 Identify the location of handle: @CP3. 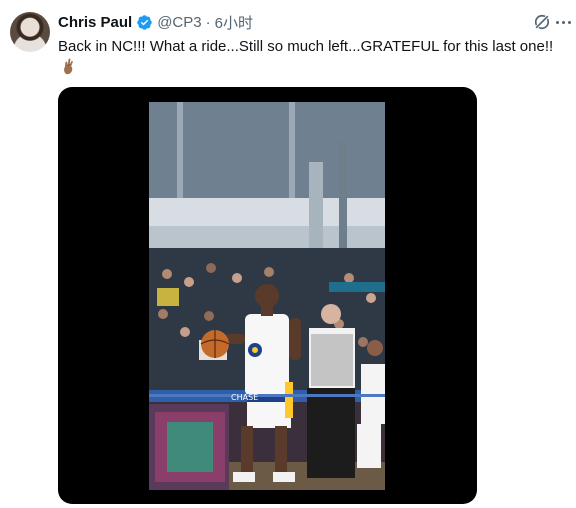
(179, 22).